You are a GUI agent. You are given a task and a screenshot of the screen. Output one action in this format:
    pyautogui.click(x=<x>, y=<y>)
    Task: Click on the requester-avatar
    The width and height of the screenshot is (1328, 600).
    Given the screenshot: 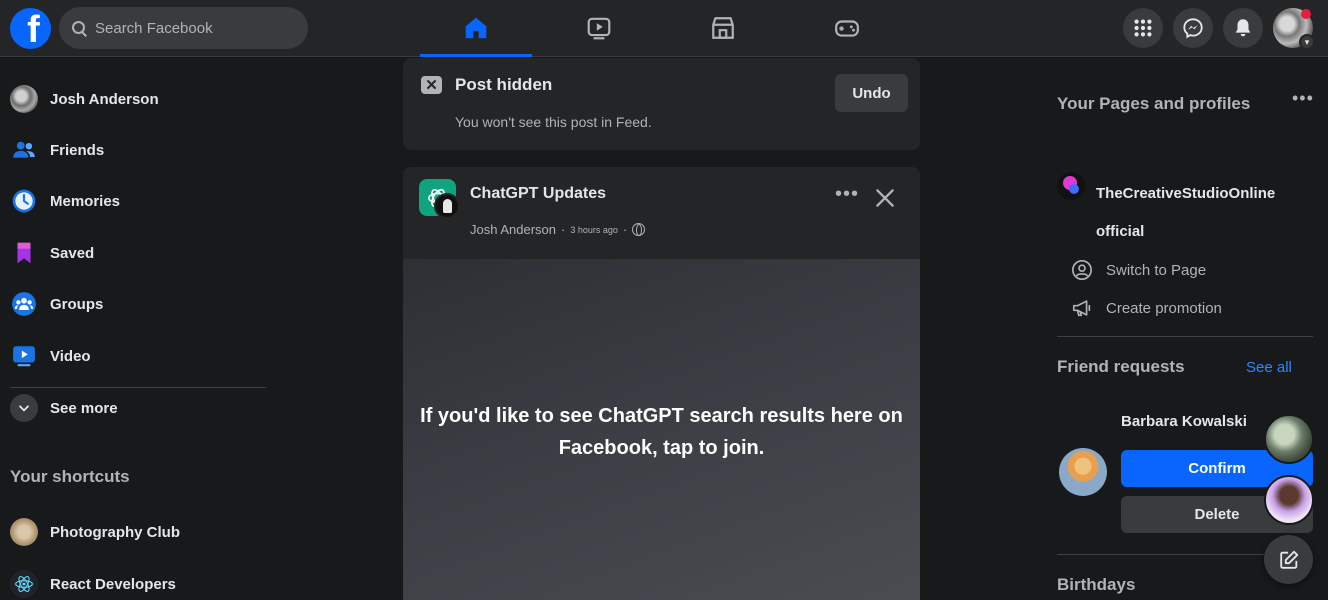 What is the action you would take?
    pyautogui.click(x=1083, y=472)
    